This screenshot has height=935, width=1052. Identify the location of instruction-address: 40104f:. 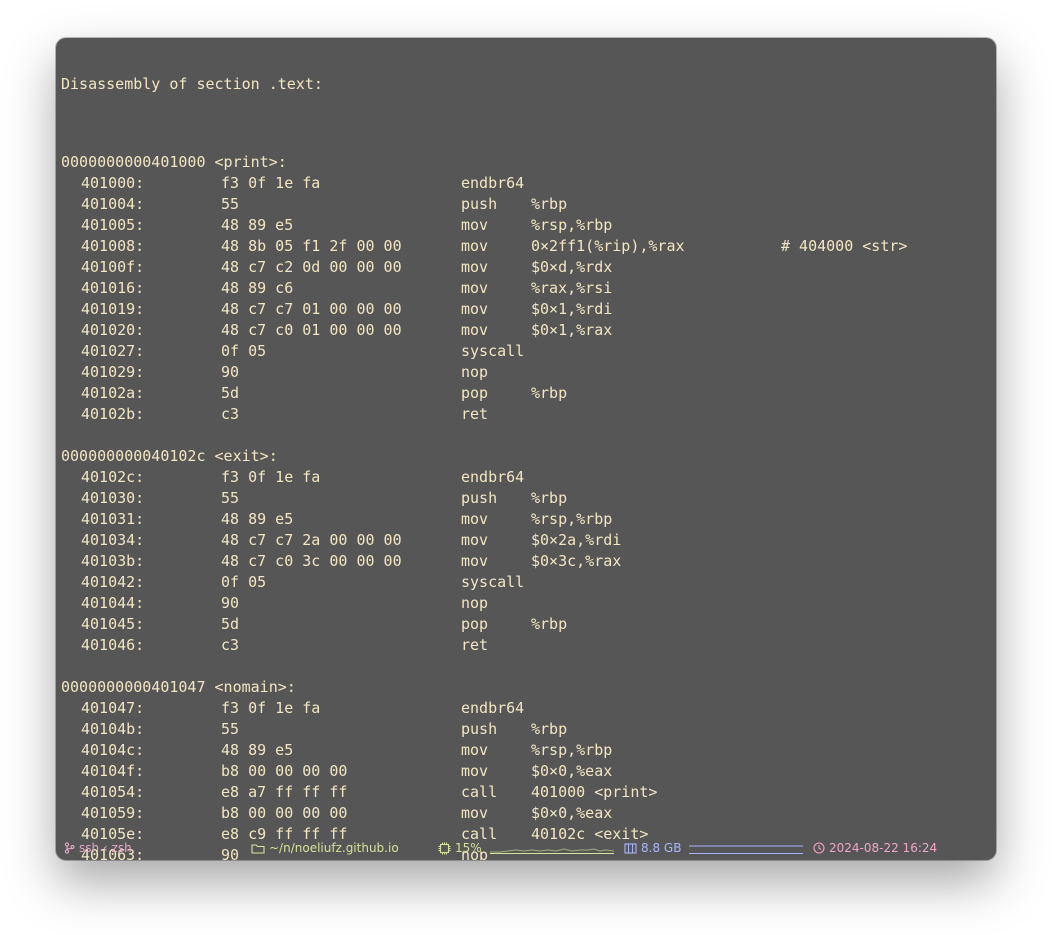
(113, 771).